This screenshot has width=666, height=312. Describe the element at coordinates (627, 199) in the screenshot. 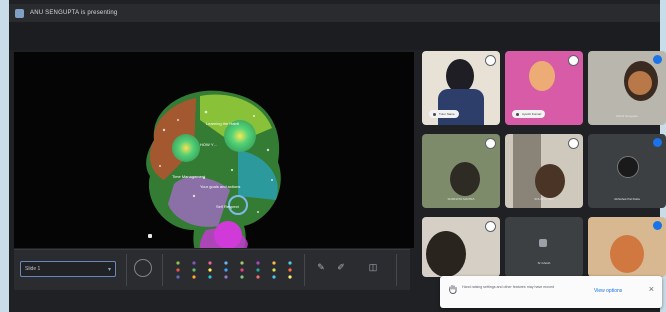

I see `participant-name: Abhishek Pal Dutta` at that location.